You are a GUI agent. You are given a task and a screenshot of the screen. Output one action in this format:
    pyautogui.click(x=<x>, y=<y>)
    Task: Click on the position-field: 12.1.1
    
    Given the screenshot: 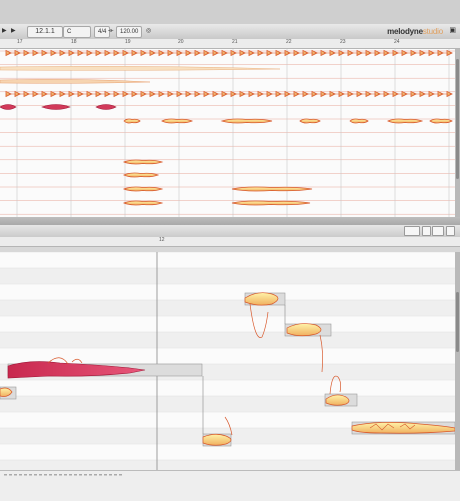 What is the action you would take?
    pyautogui.click(x=45, y=32)
    